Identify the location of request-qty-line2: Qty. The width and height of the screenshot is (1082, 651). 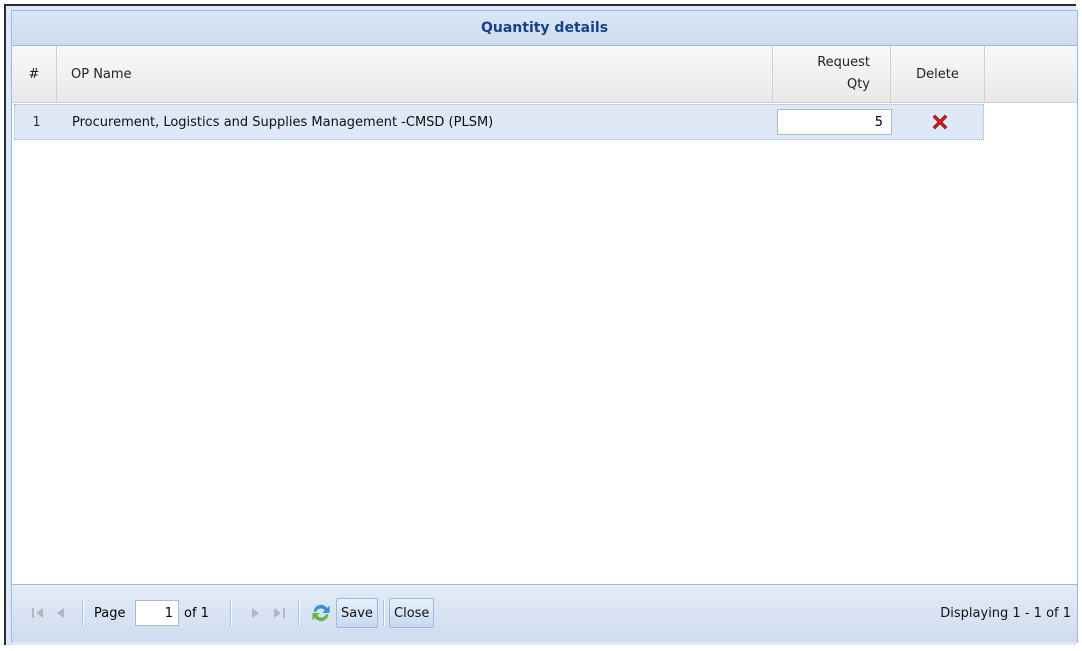
(858, 84).